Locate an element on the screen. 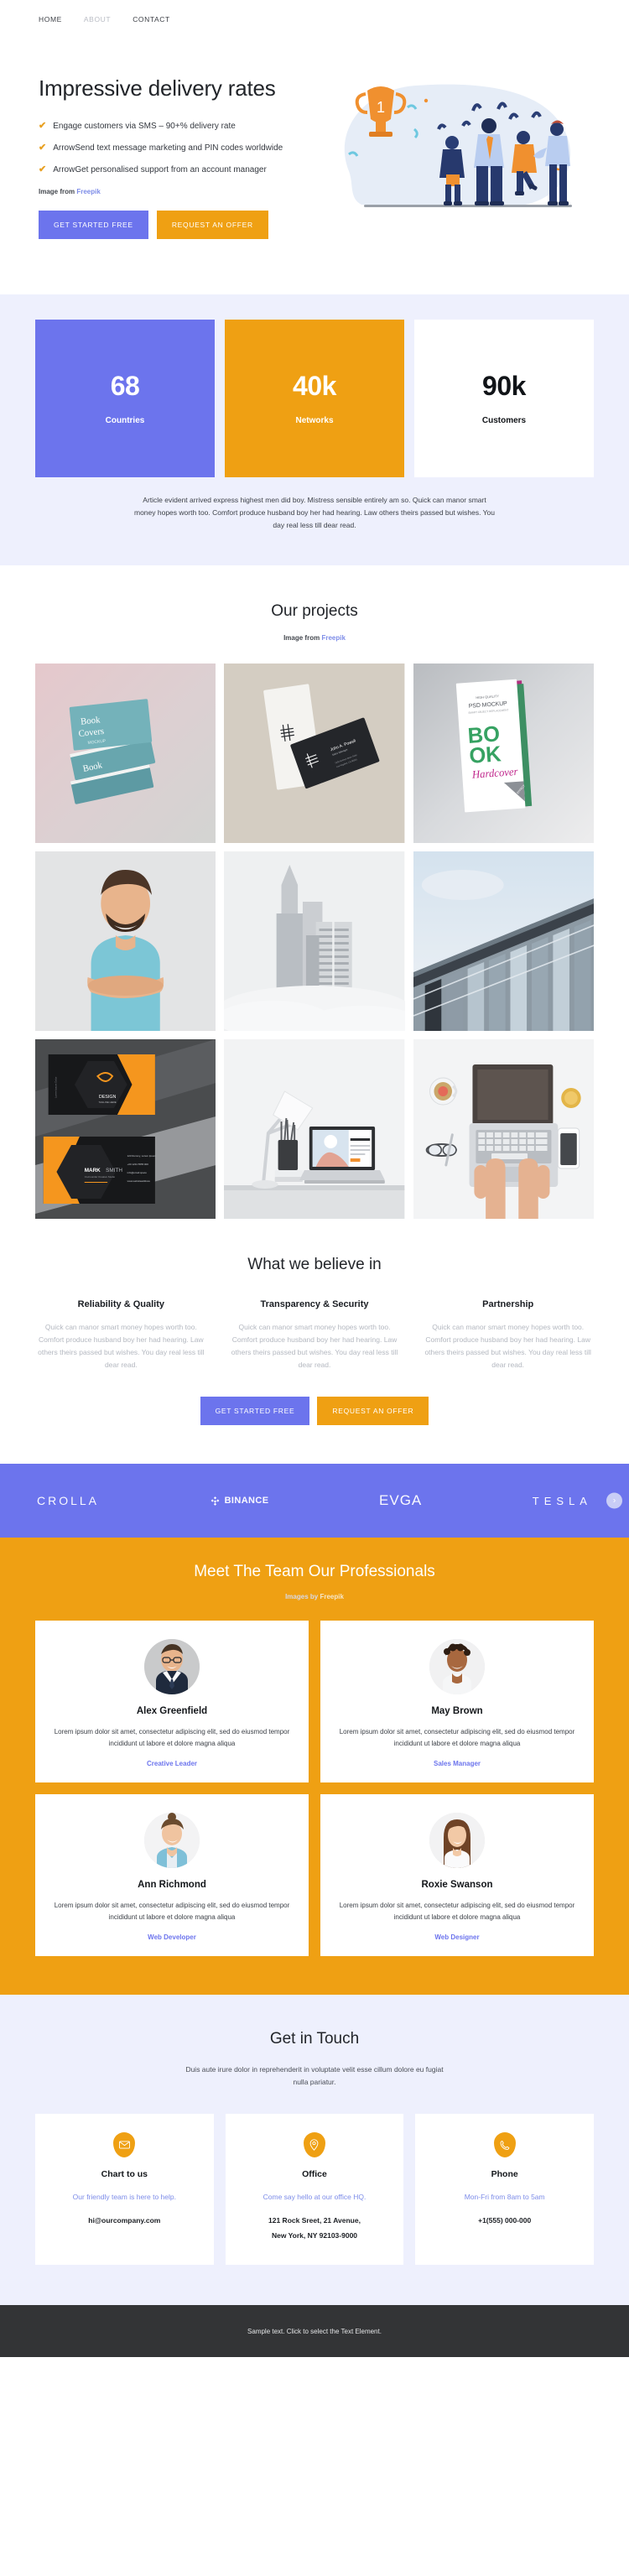  nav-item-home: HOME is located at coordinates (51, 19).